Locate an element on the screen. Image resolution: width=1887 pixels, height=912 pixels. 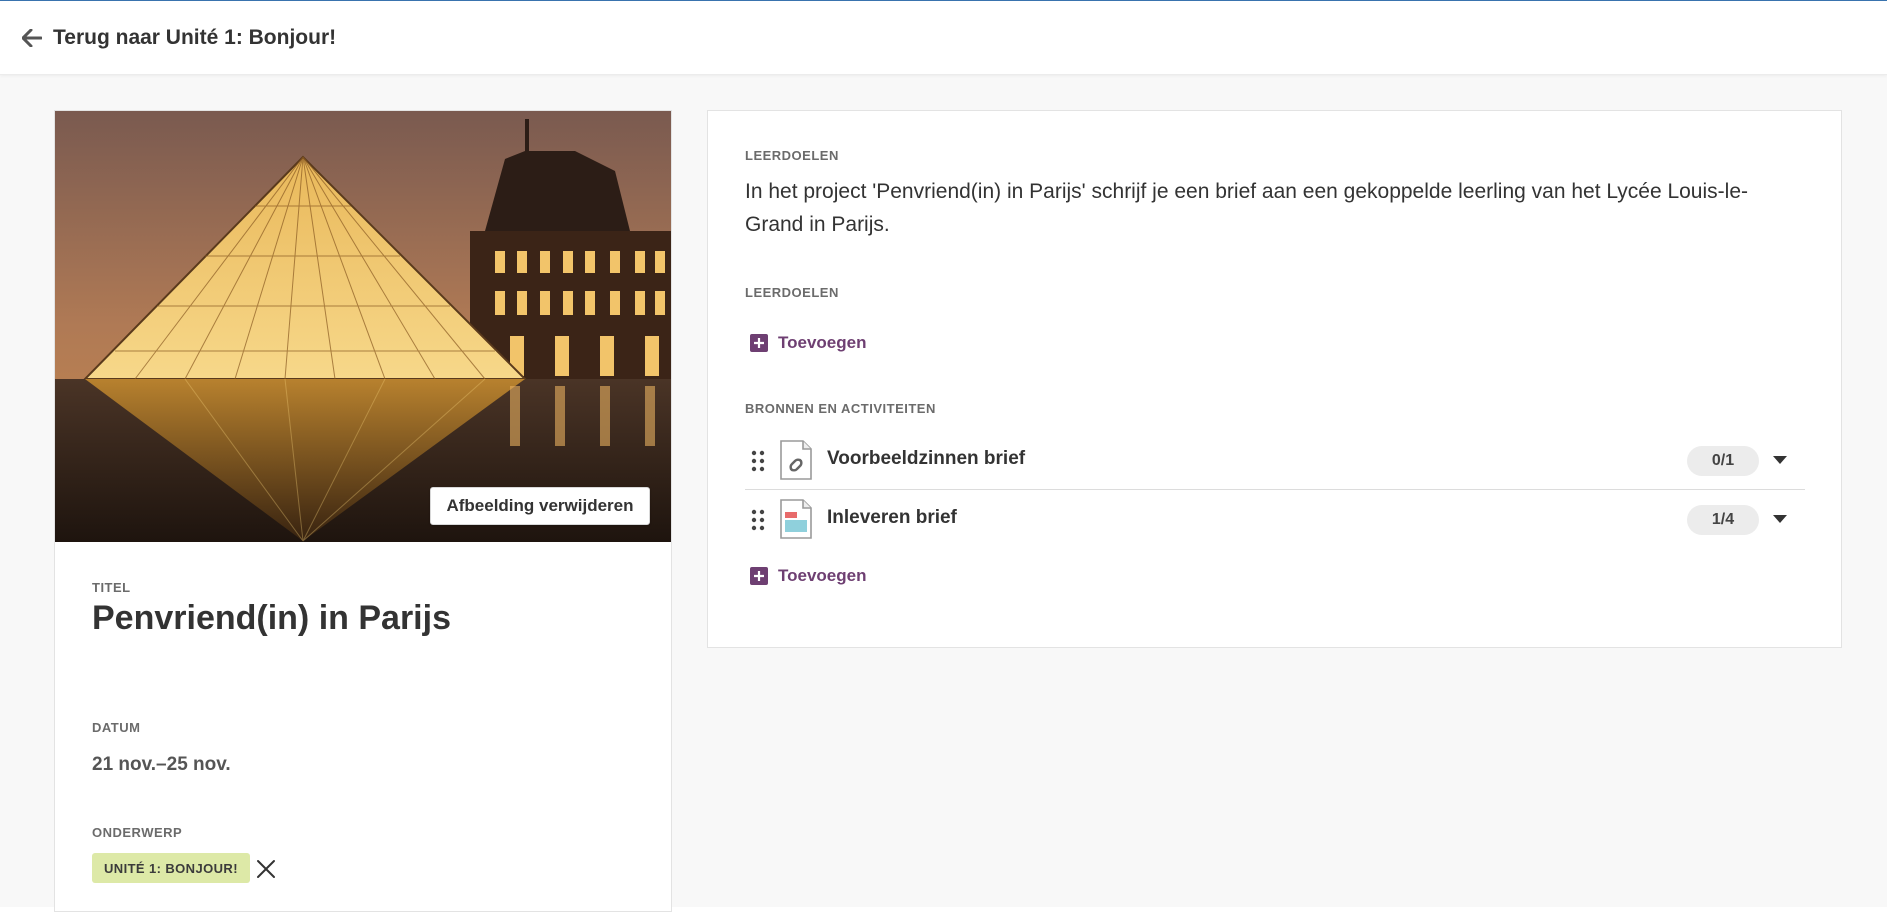
date-range: 21 nov.–25 nov. is located at coordinates (161, 765).